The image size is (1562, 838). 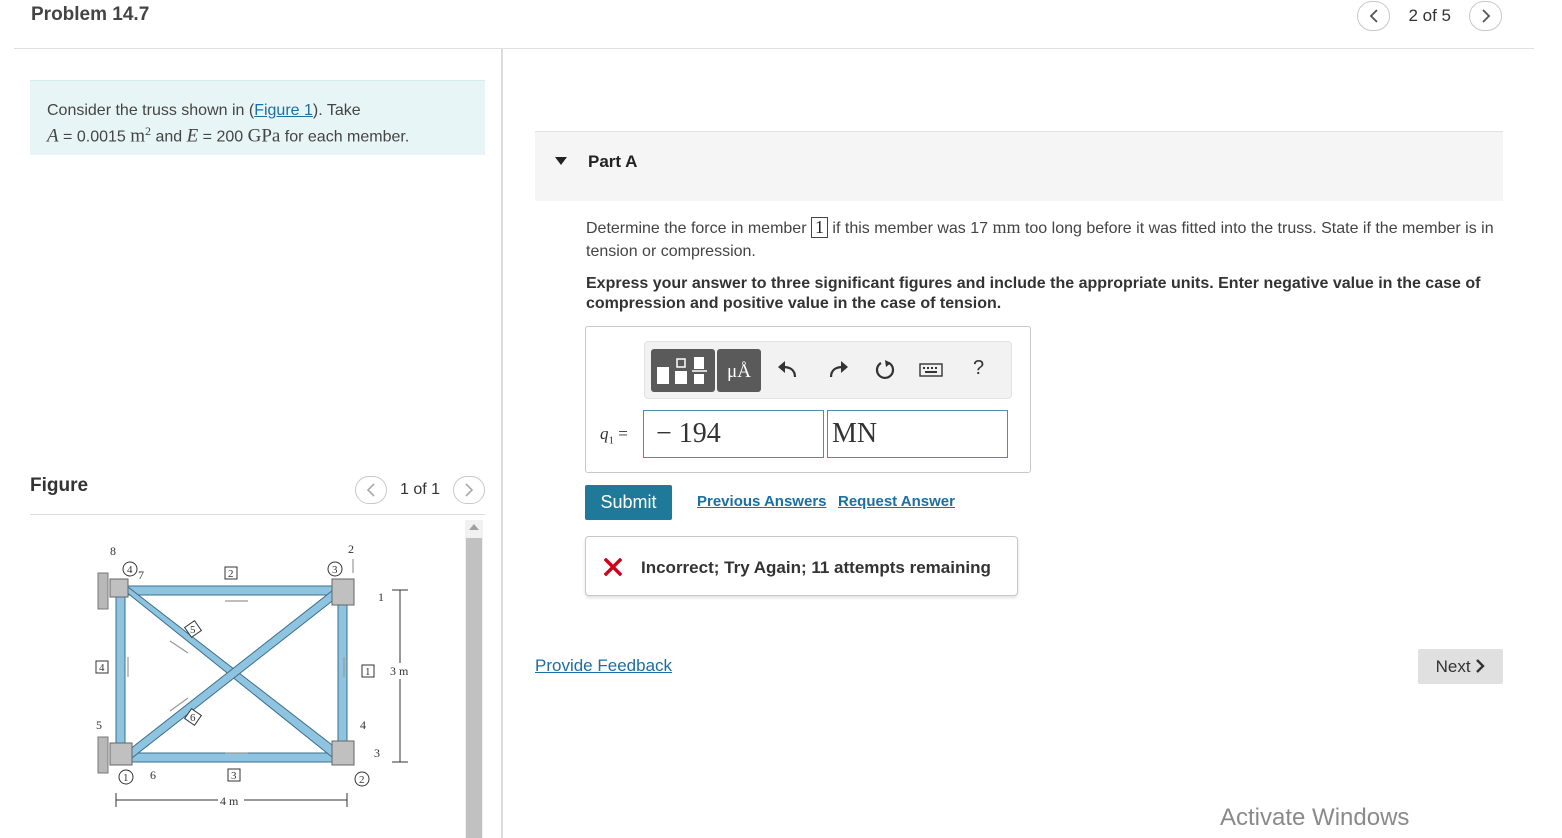 I want to click on scroll-up-icon, so click(x=474, y=527).